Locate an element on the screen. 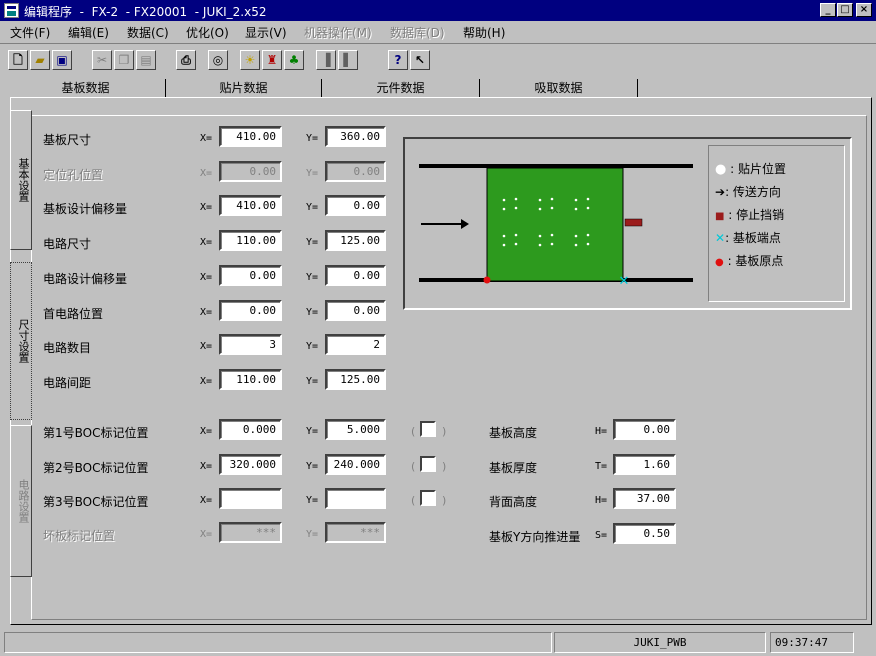  side-tab-size-label: 尺寸设置 is located at coordinates (23, 341).